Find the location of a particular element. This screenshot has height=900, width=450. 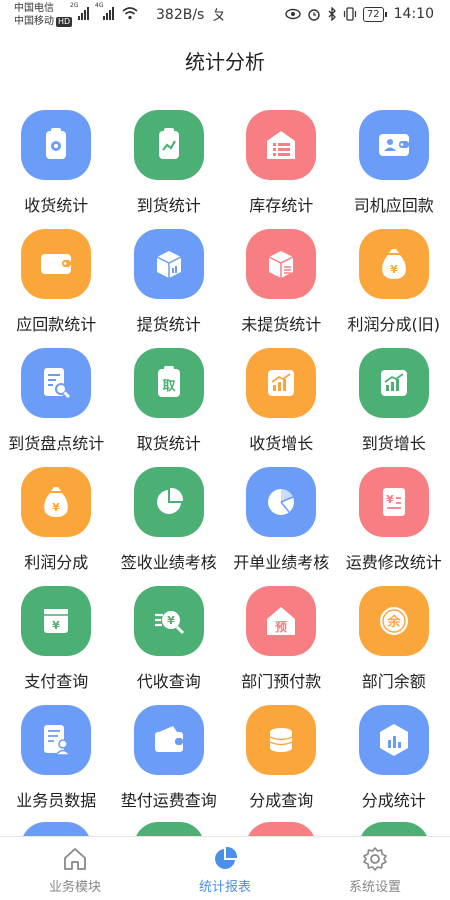

grid-item: 应回款统计 is located at coordinates (56, 281).